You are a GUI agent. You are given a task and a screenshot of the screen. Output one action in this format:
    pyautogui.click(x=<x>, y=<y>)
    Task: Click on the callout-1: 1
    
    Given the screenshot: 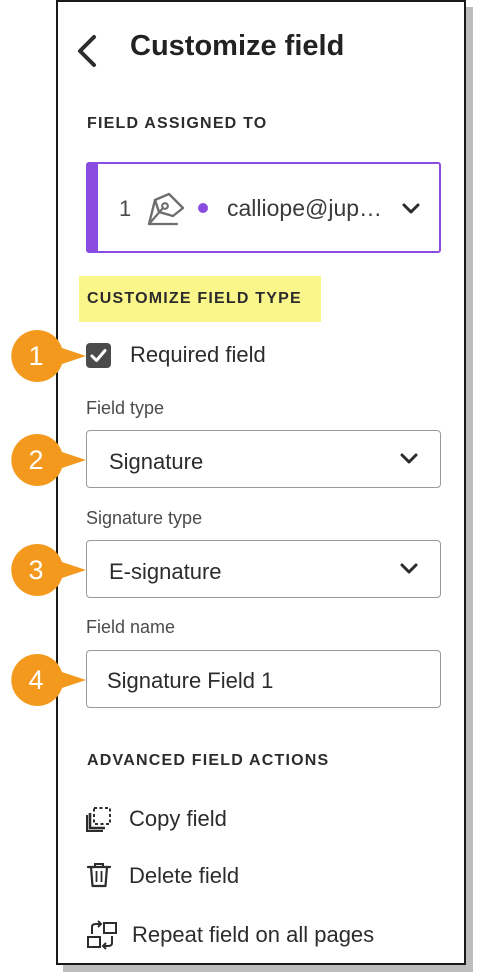 What is the action you would take?
    pyautogui.click(x=48, y=355)
    